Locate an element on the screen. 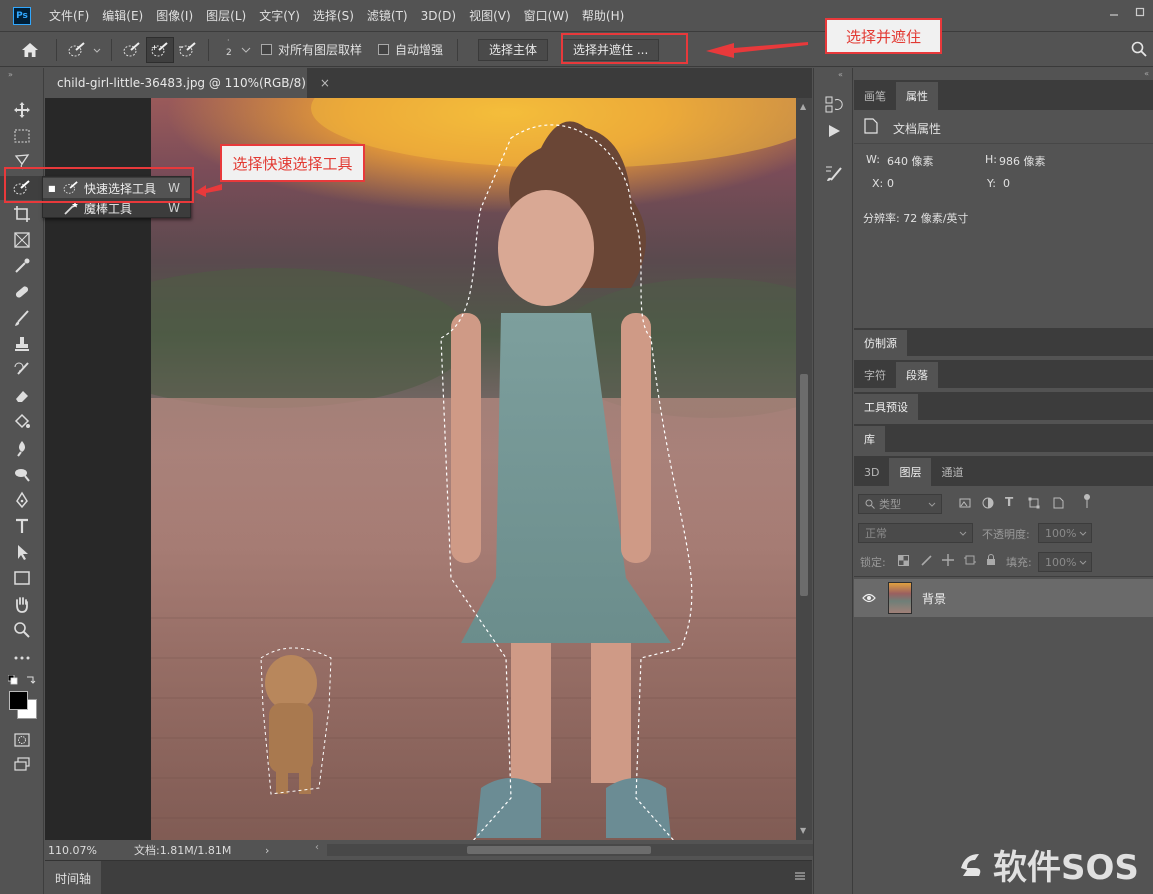 This screenshot has width=1153, height=894. menu-layer: 图层(L) is located at coordinates (226, 15).